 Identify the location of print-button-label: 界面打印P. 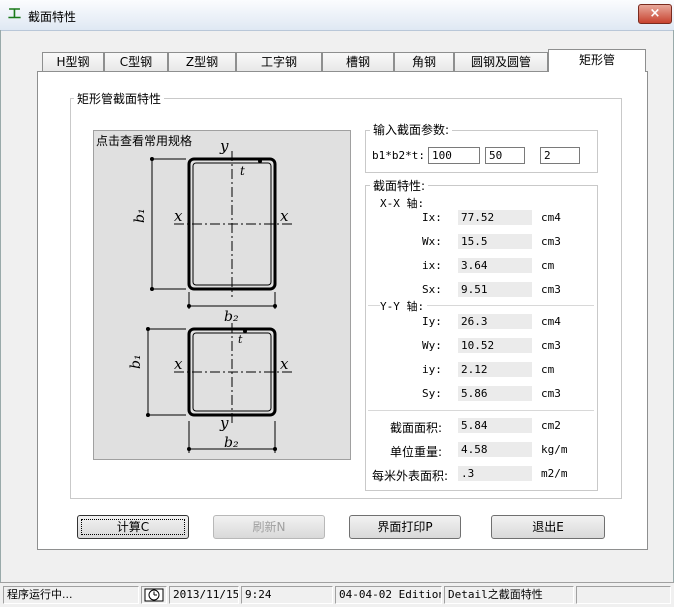
(405, 527).